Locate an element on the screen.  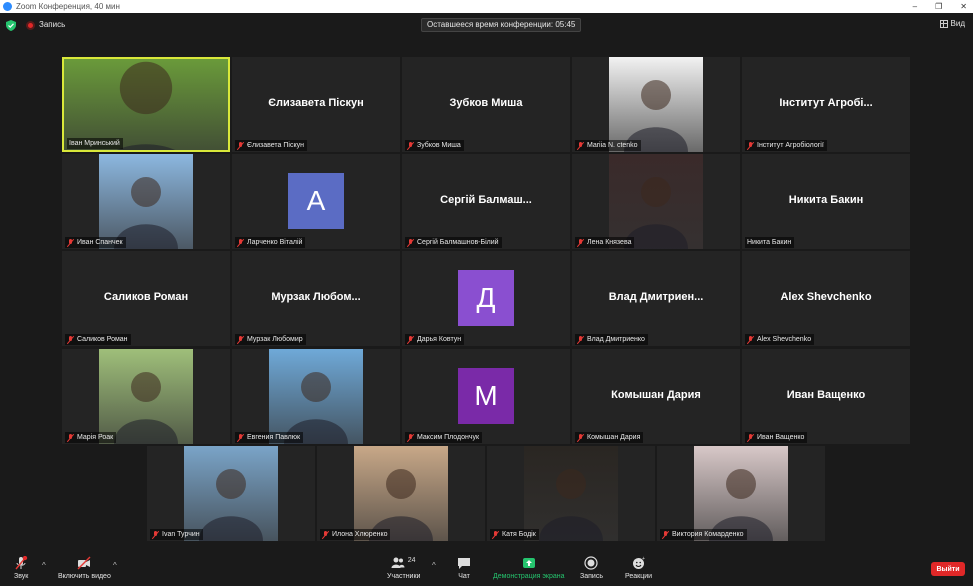
participants-button: 24 Участники is located at coordinates (403, 568).